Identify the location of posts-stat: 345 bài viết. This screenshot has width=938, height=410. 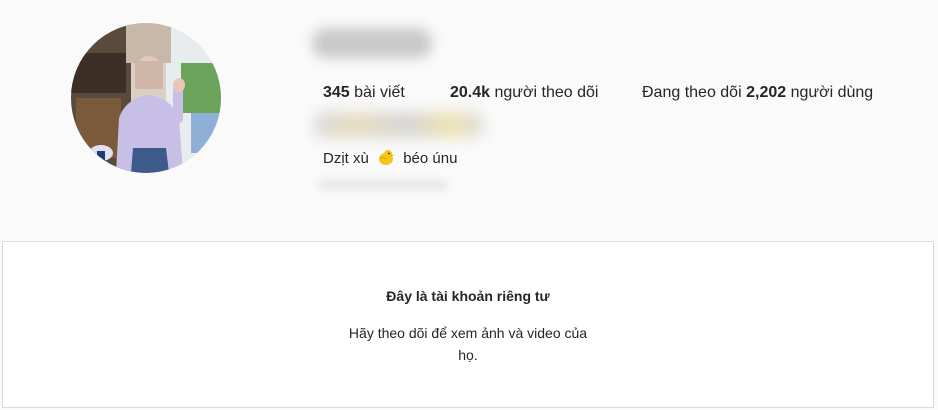
(364, 93).